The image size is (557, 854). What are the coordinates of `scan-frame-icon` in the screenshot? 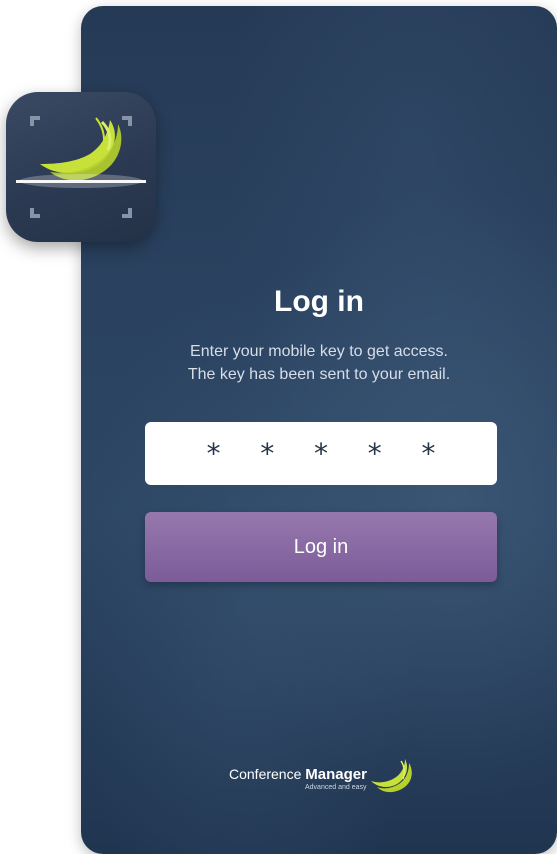 It's located at (81, 167).